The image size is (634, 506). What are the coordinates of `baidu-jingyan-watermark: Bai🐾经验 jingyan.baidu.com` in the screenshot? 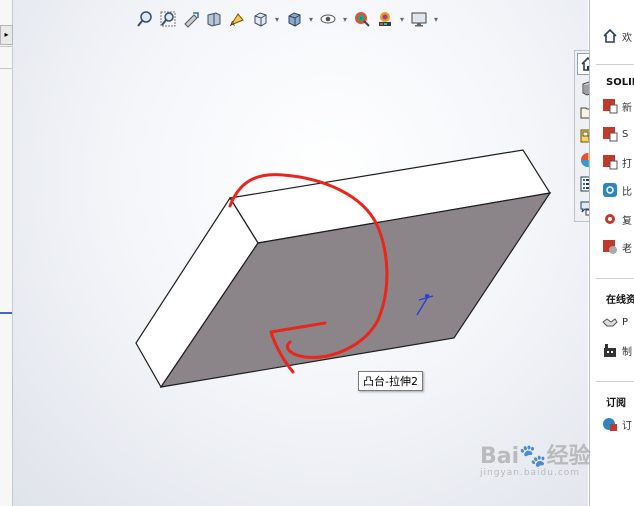 It's located at (535, 461).